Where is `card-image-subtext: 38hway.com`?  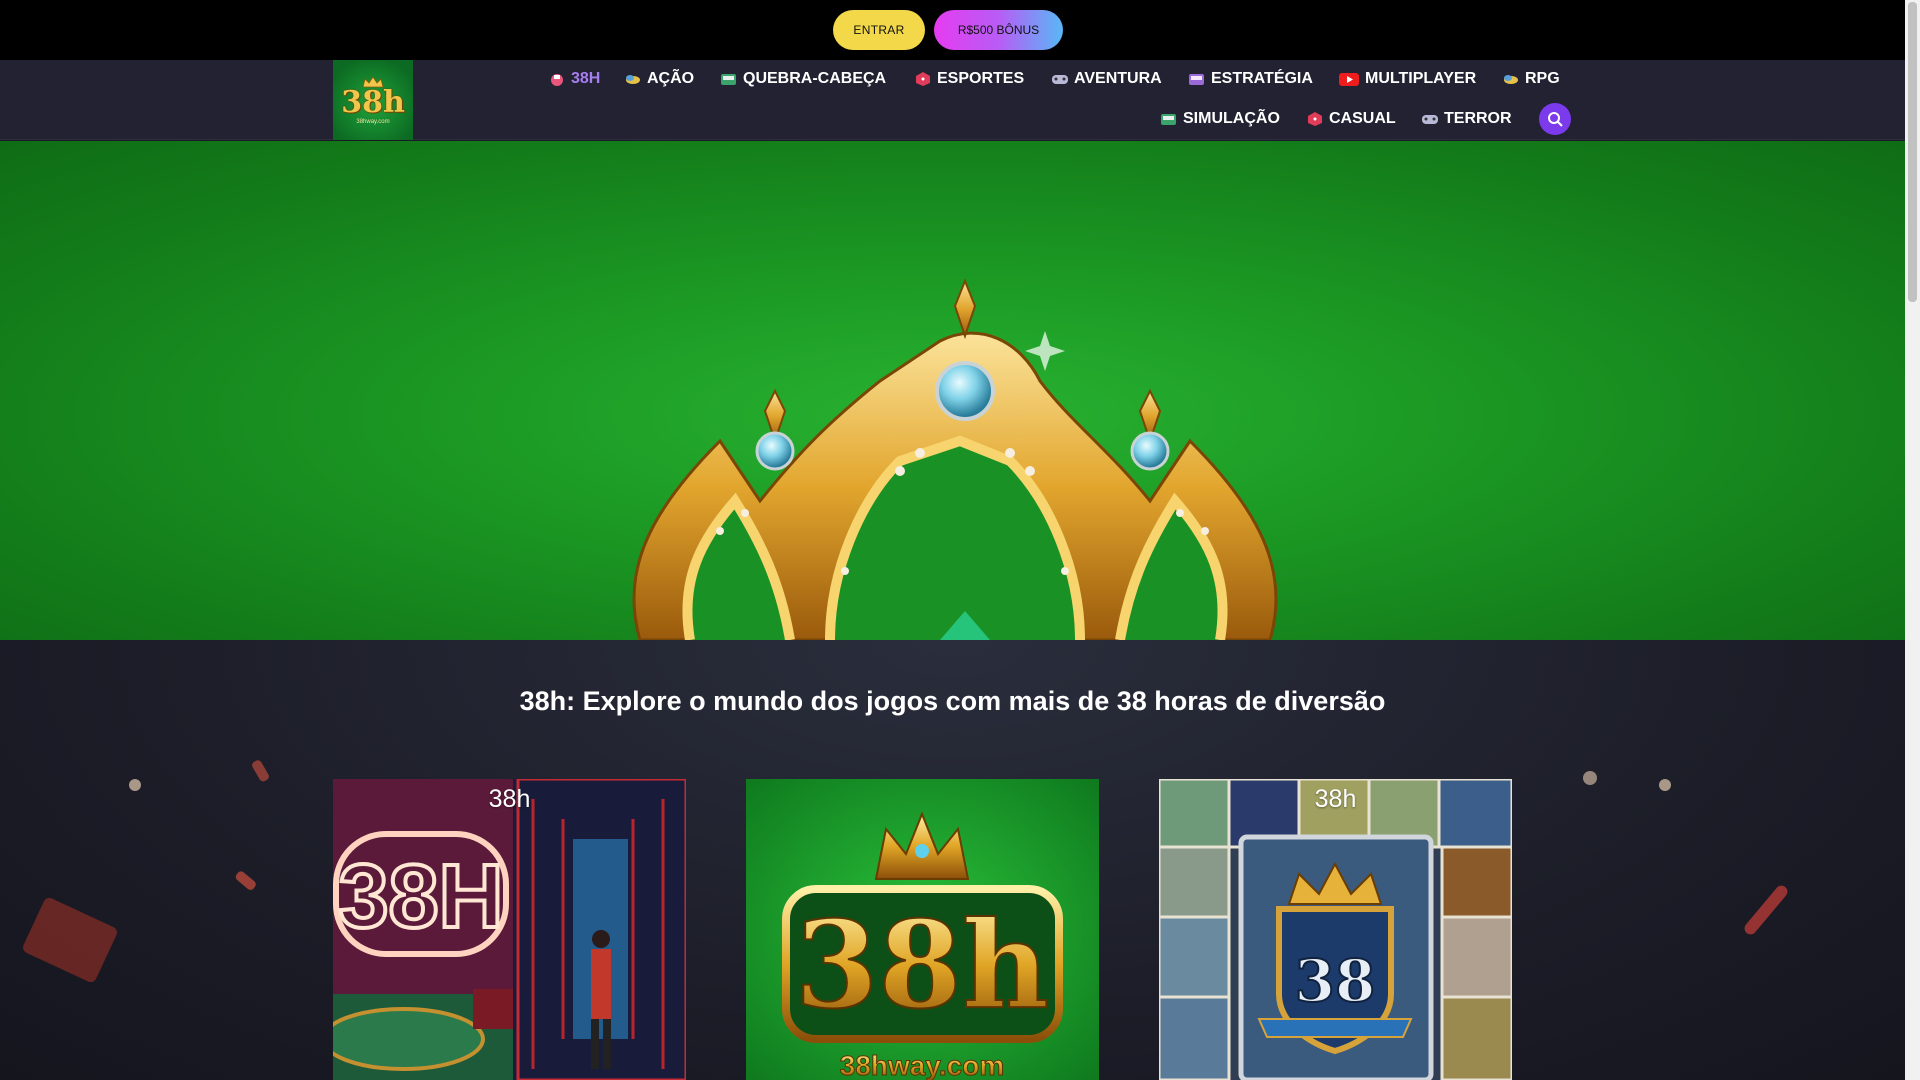
card-image-subtext: 38hway.com is located at coordinates (922, 1065).